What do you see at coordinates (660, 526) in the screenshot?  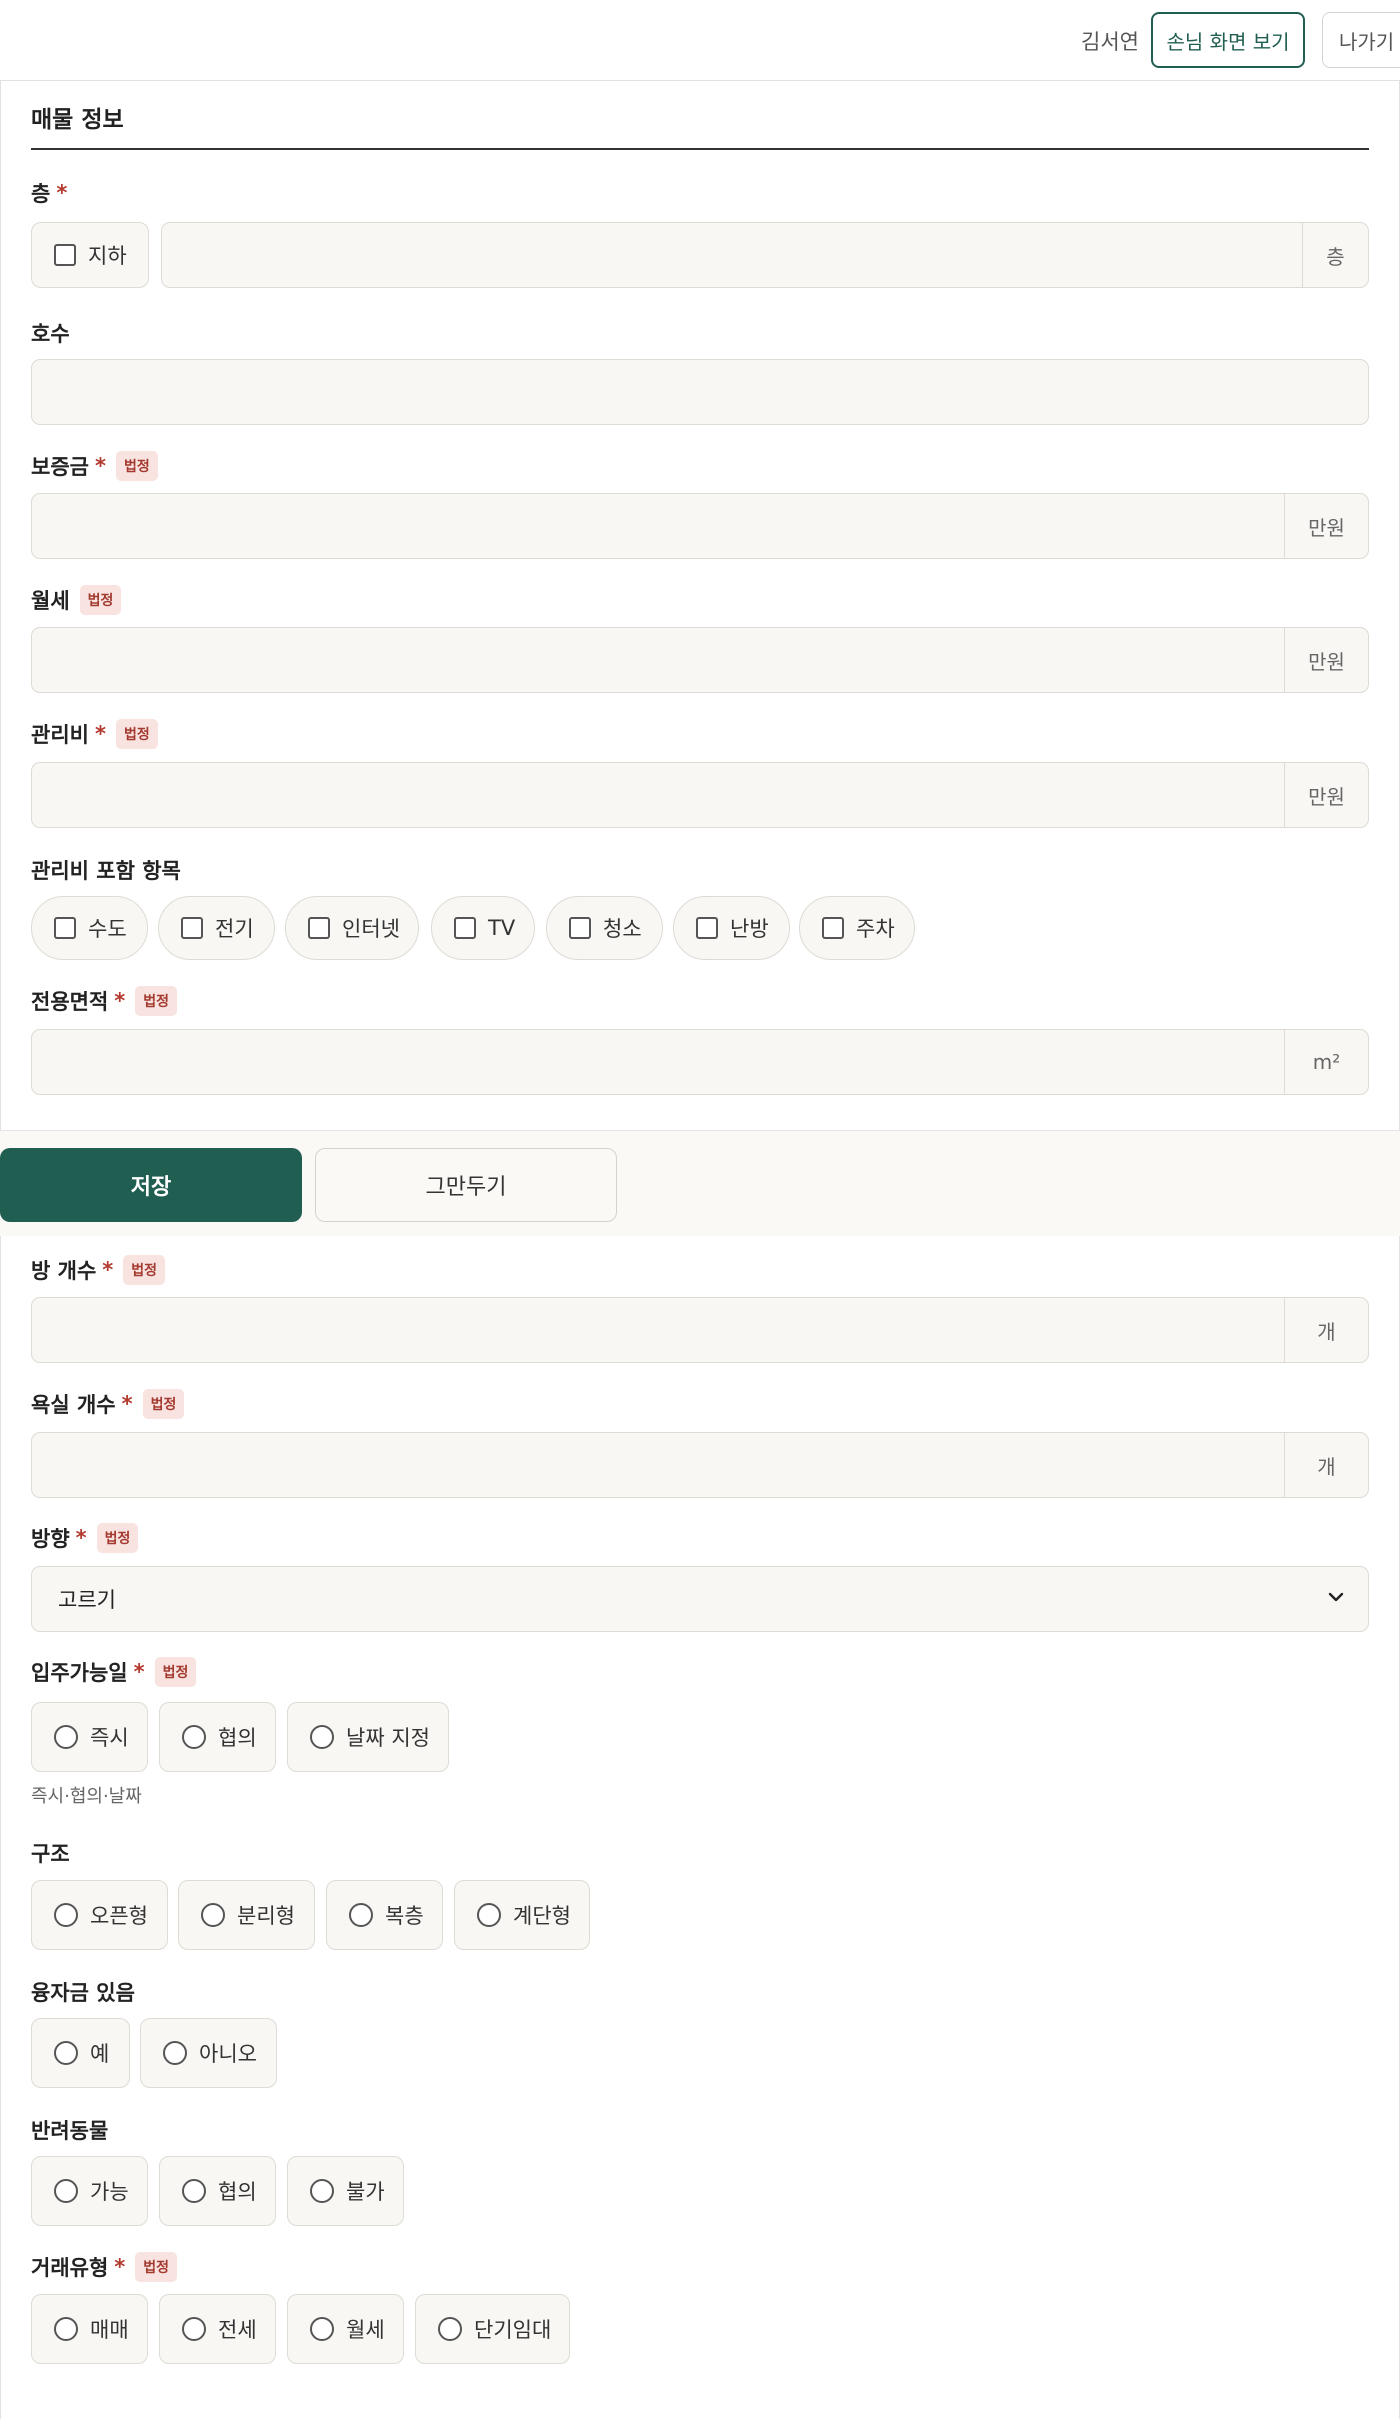 I see `deposit-input` at bounding box center [660, 526].